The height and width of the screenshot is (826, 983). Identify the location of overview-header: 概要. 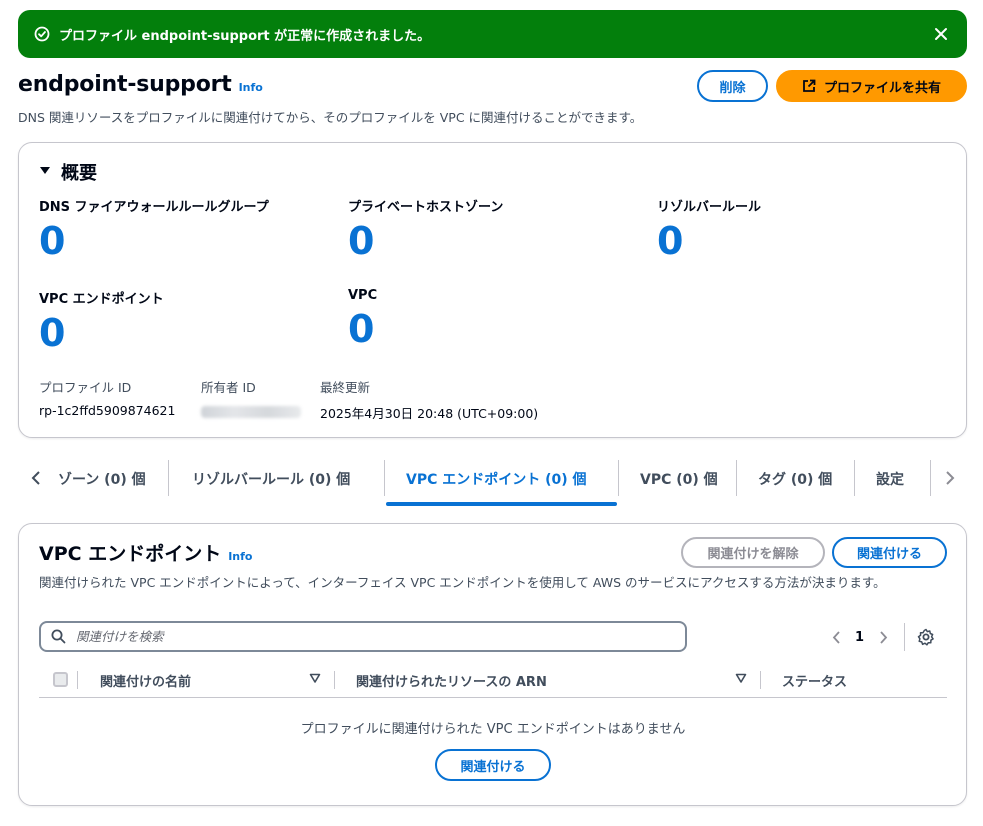
(68, 172).